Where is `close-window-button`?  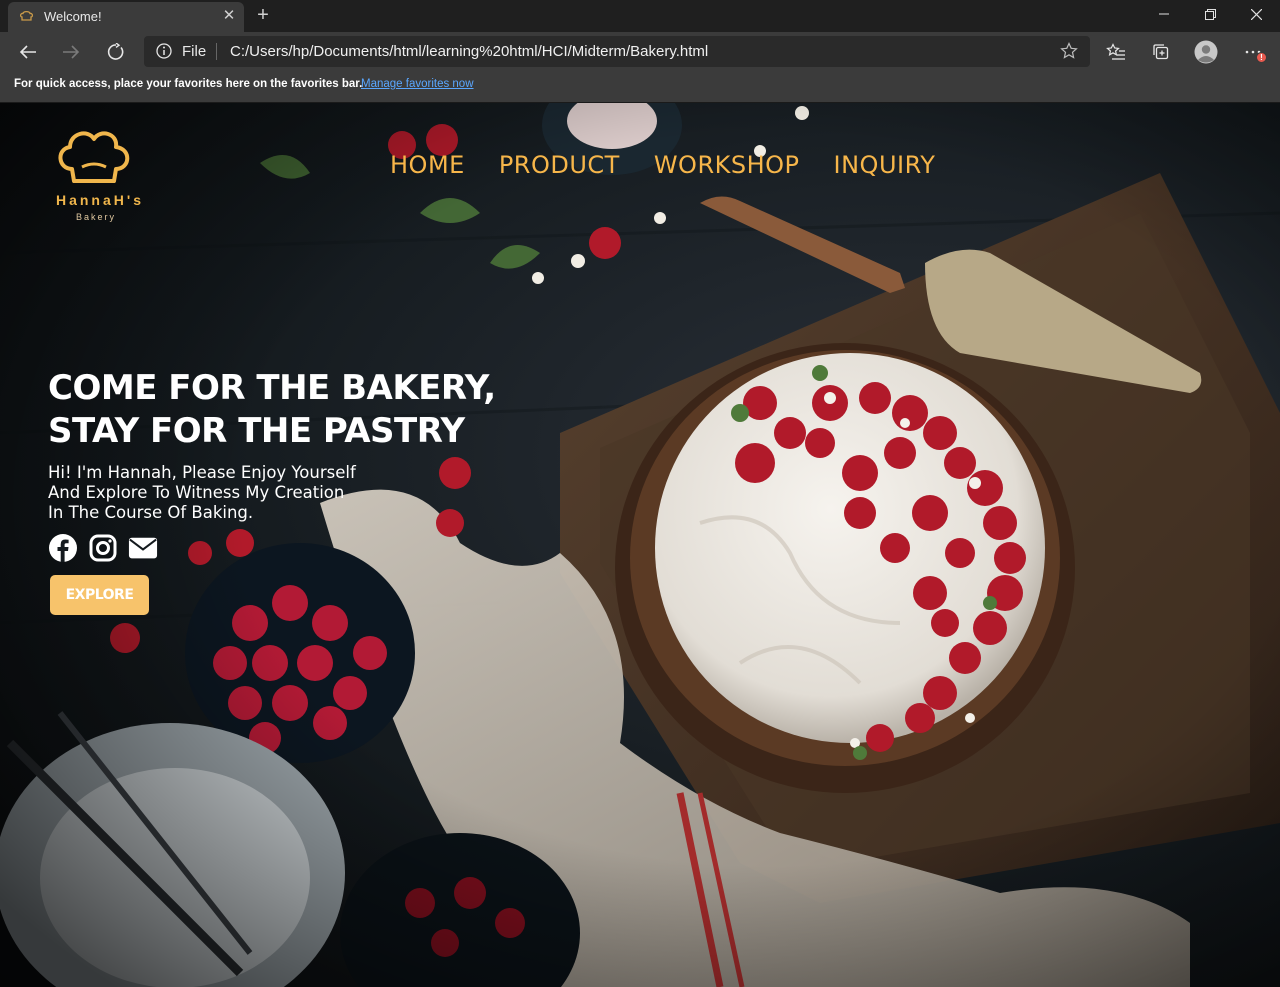
close-window-button is located at coordinates (1256, 14).